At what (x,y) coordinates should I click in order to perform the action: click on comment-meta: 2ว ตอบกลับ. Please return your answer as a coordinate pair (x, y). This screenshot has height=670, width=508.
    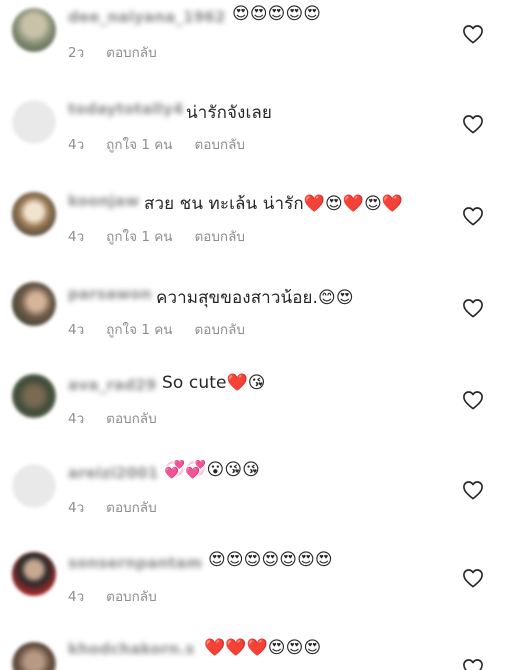
    Looking at the image, I should click on (123, 52).